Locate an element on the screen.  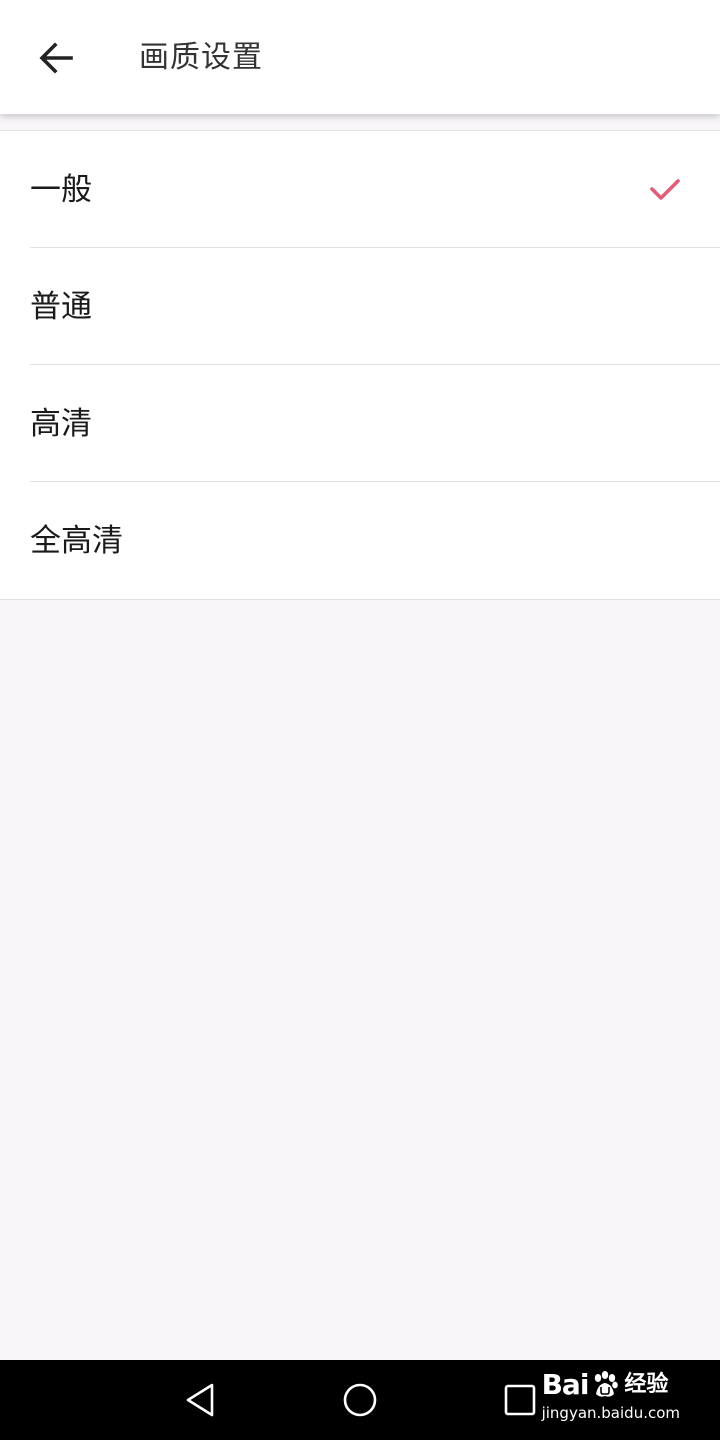
app-bar: 画质设置 is located at coordinates (360, 57).